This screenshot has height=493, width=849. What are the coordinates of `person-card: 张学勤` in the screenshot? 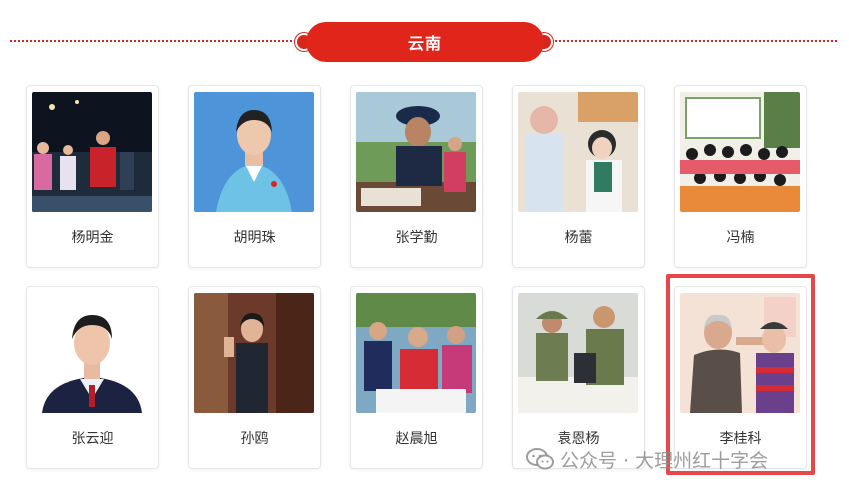 It's located at (416, 176).